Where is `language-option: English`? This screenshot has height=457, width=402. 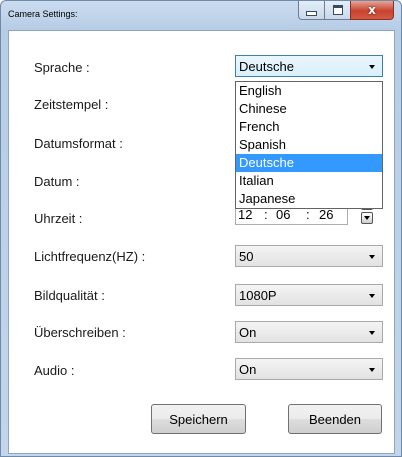
language-option: English is located at coordinates (309, 91).